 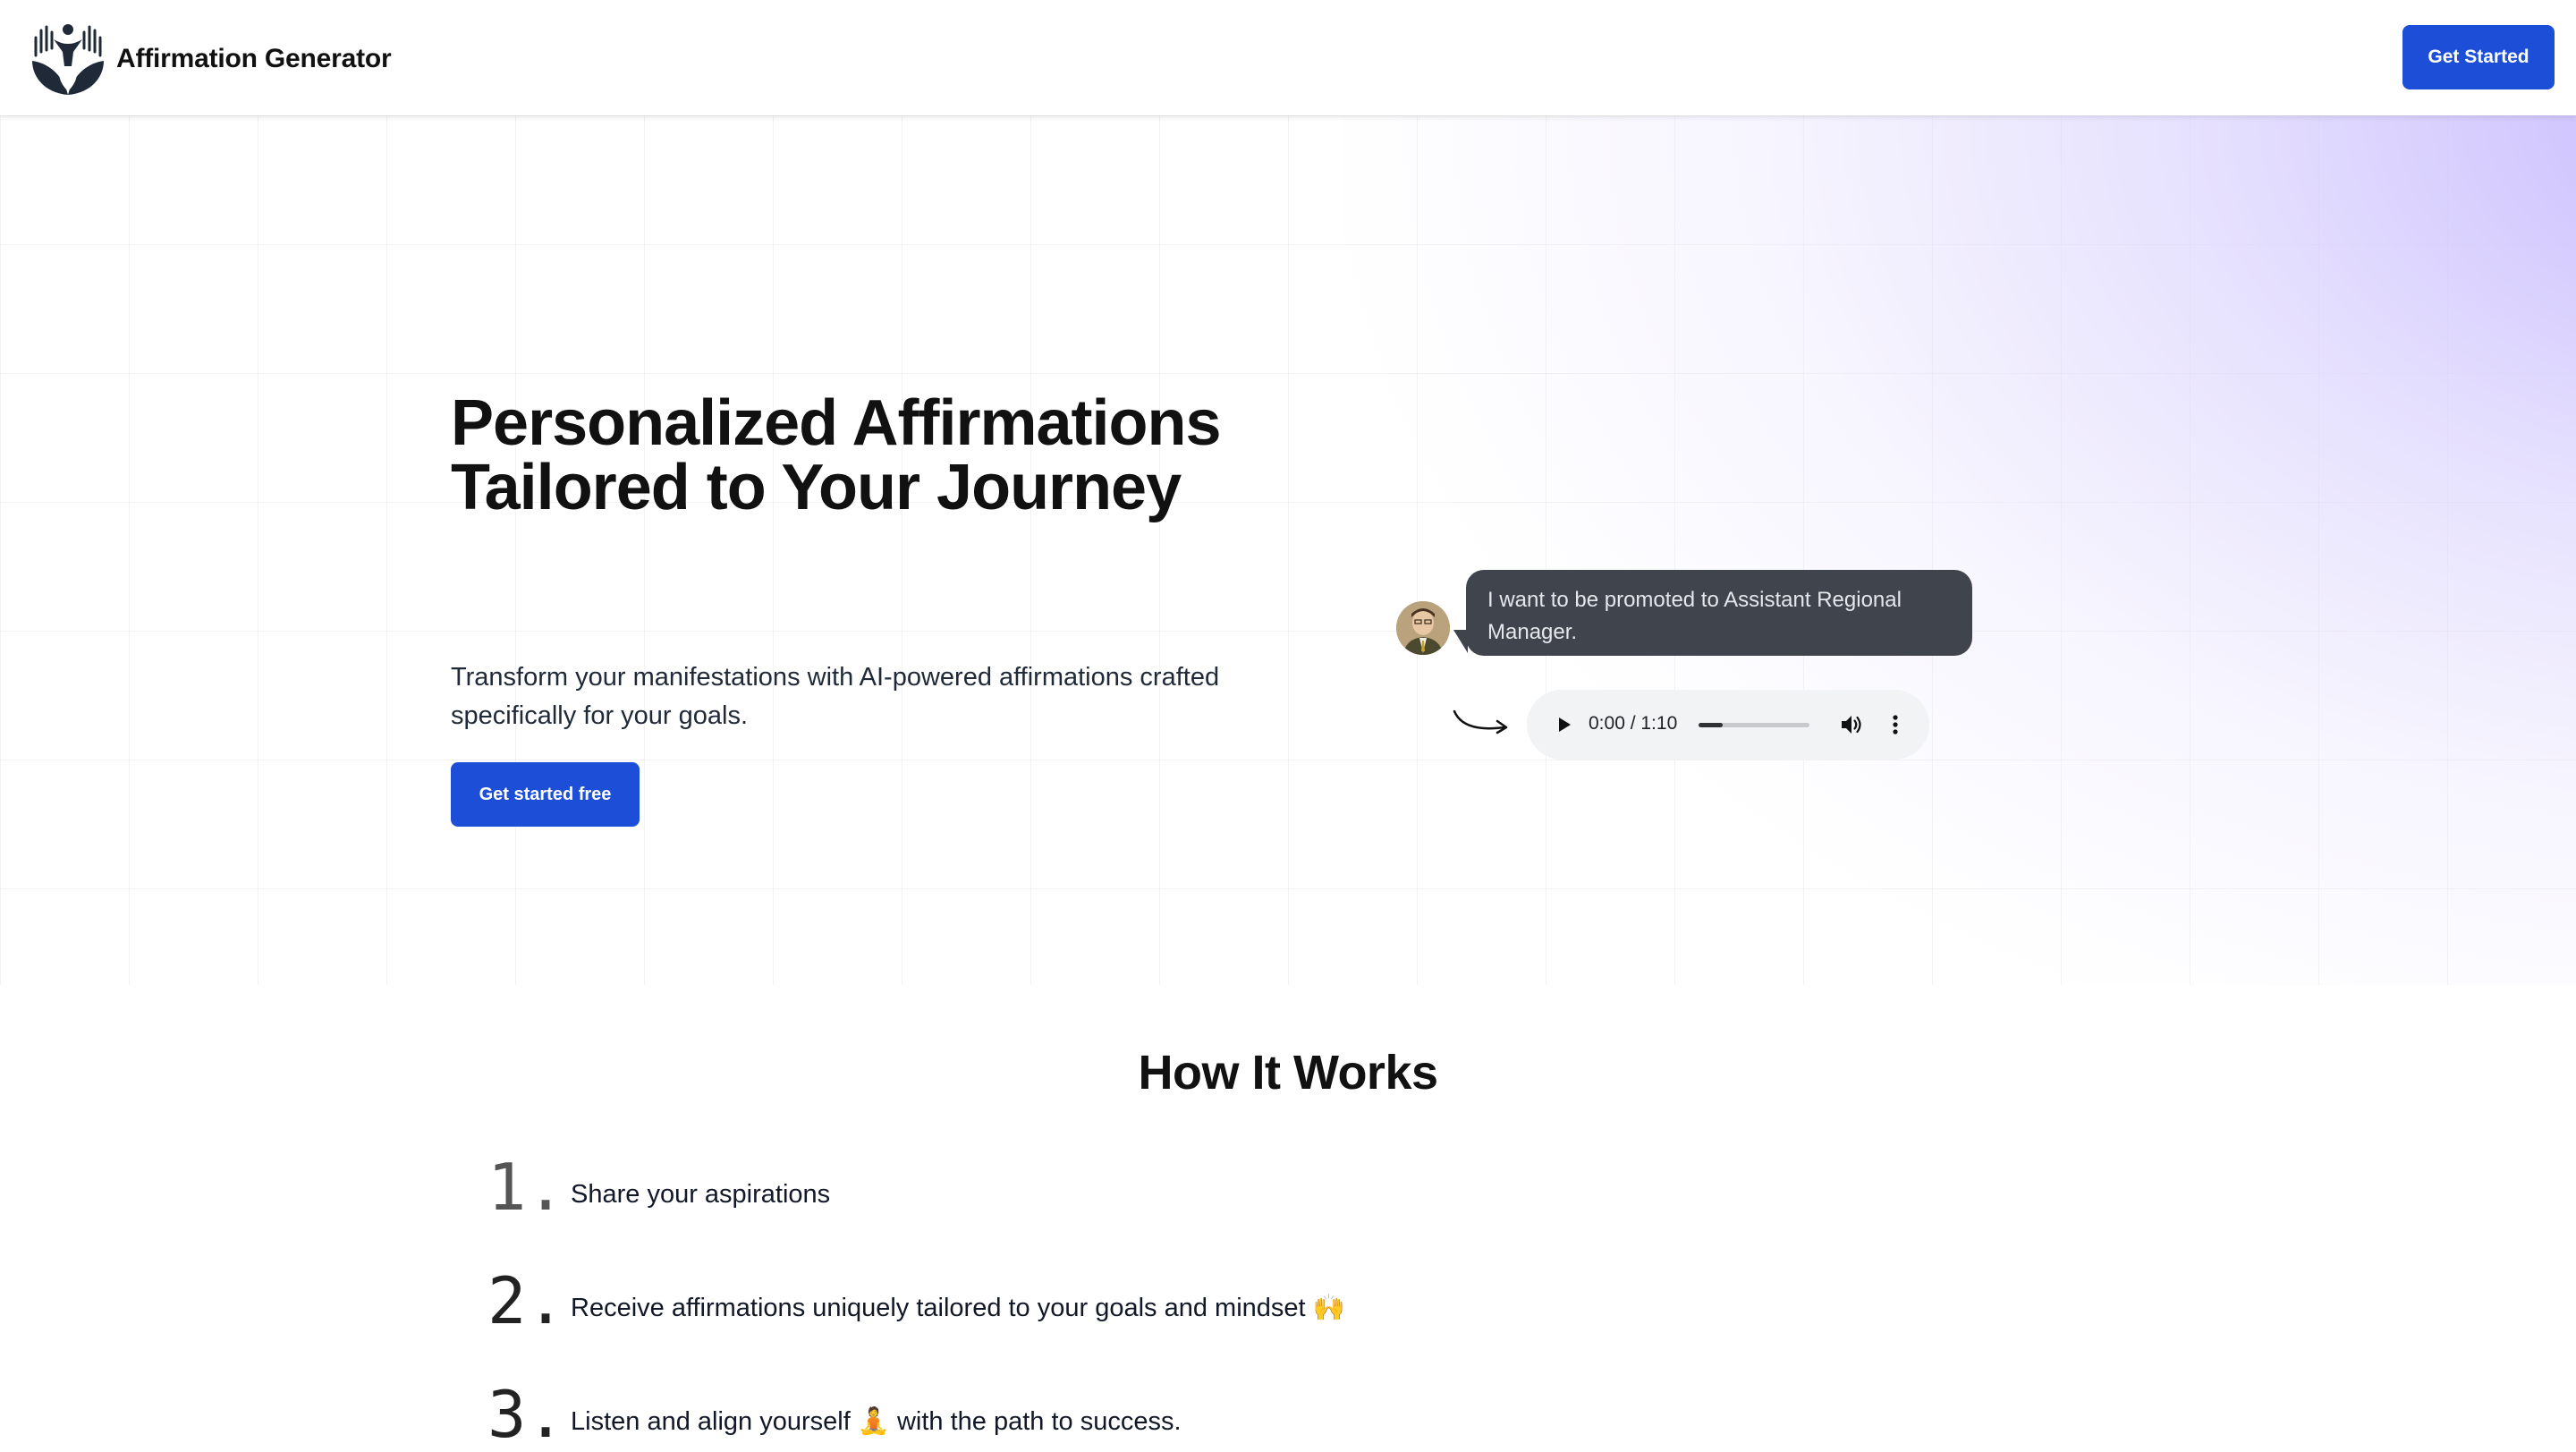 I want to click on play-icon, so click(x=1563, y=724).